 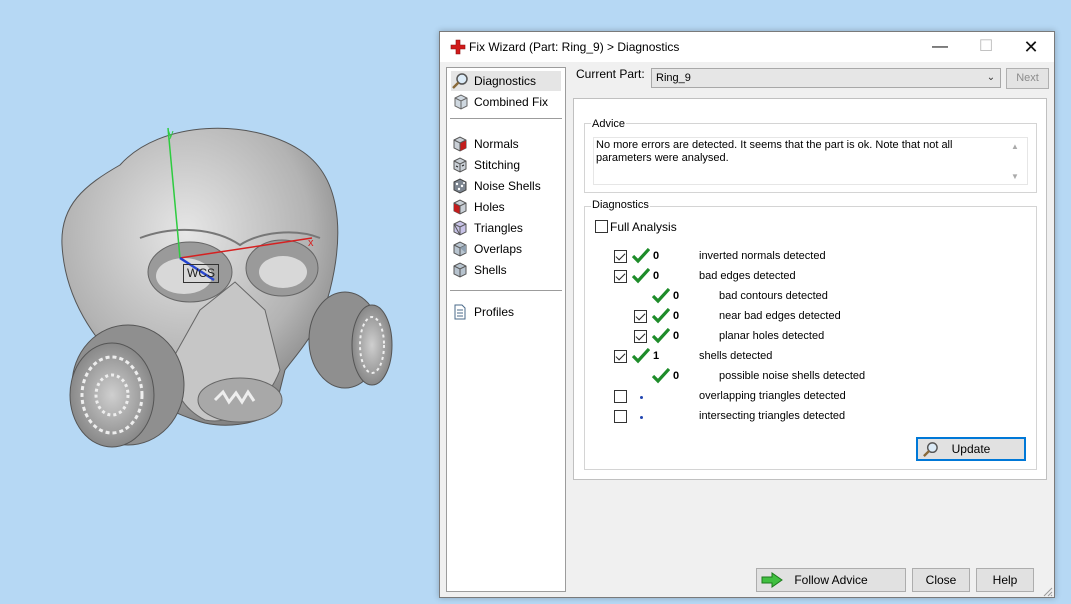 I want to click on full-analysis-label: Full Analysis, so click(x=643, y=227).